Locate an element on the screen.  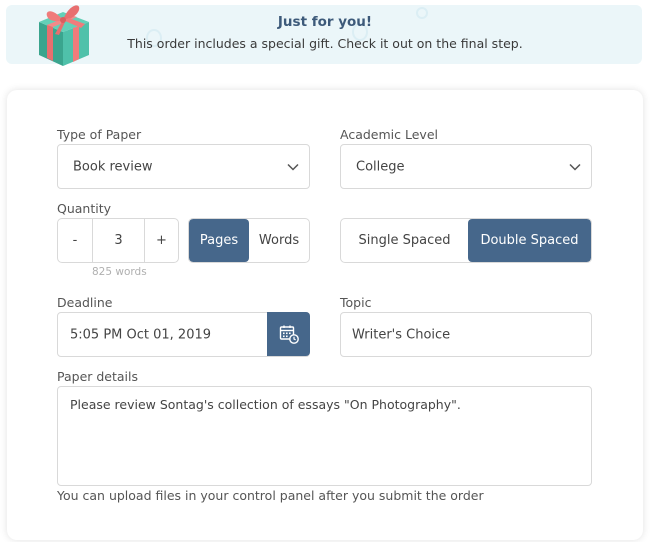
topic-input: Writer's Choice is located at coordinates (466, 334).